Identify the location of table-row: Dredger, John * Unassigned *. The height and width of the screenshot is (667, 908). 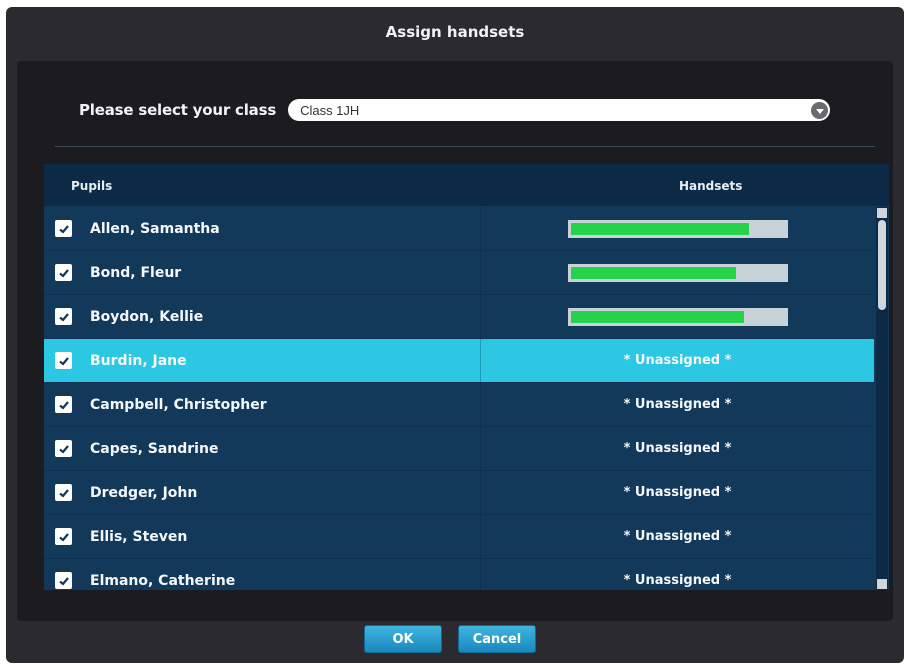
(459, 493).